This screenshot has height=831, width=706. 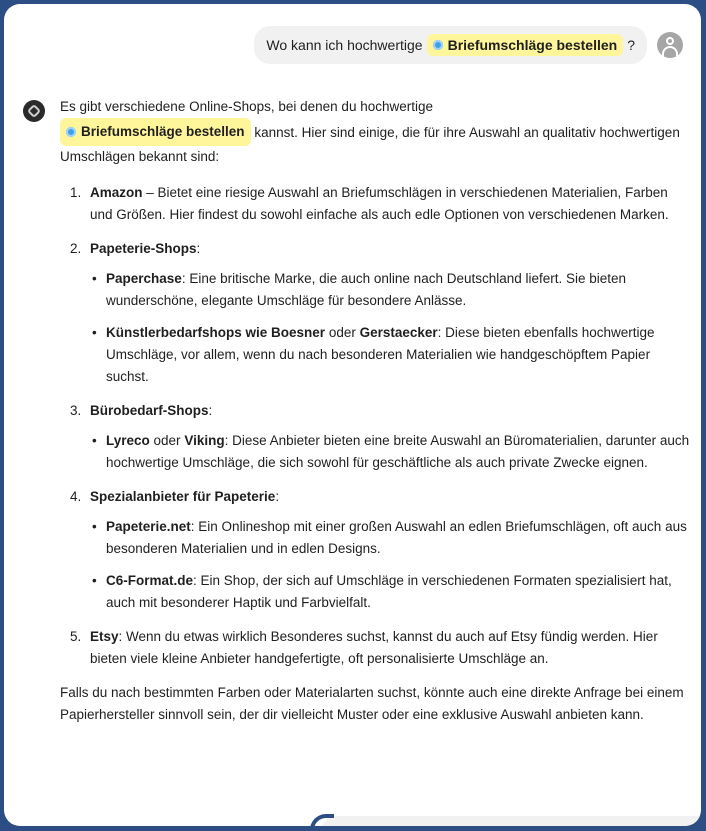 What do you see at coordinates (76, 496) in the screenshot?
I see `list-number: 4.` at bounding box center [76, 496].